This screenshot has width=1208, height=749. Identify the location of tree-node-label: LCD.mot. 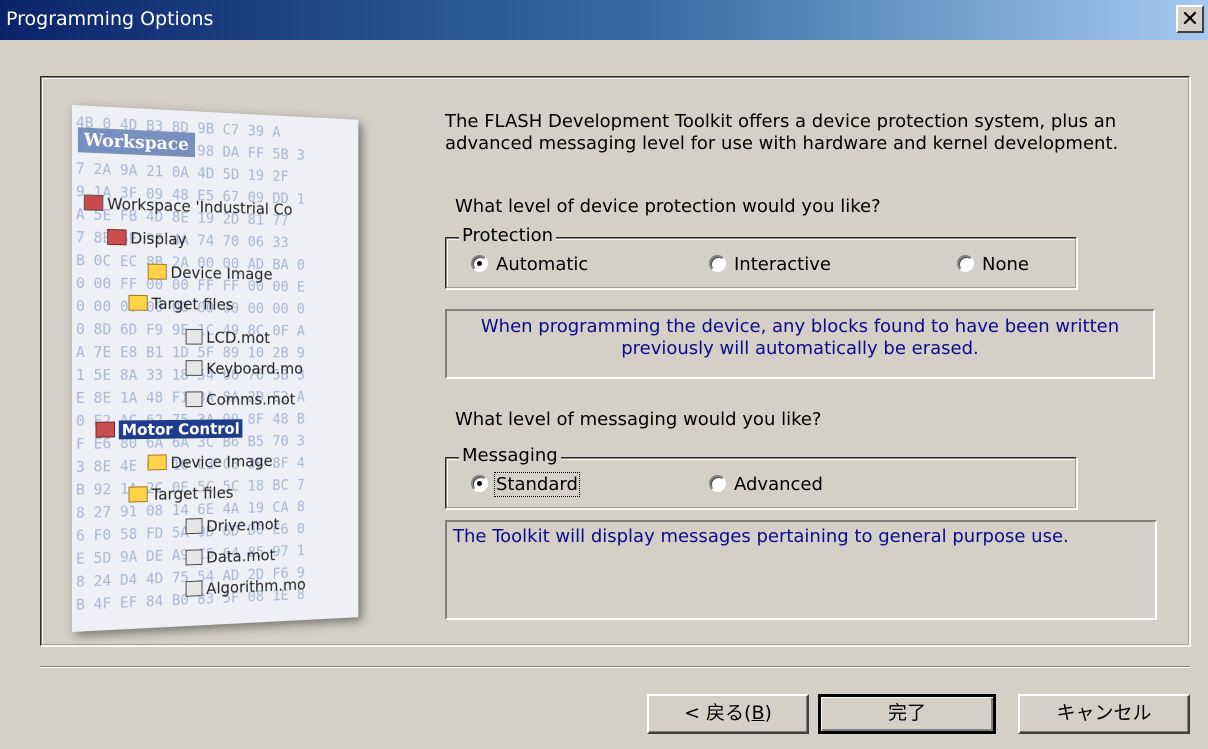
(238, 337).